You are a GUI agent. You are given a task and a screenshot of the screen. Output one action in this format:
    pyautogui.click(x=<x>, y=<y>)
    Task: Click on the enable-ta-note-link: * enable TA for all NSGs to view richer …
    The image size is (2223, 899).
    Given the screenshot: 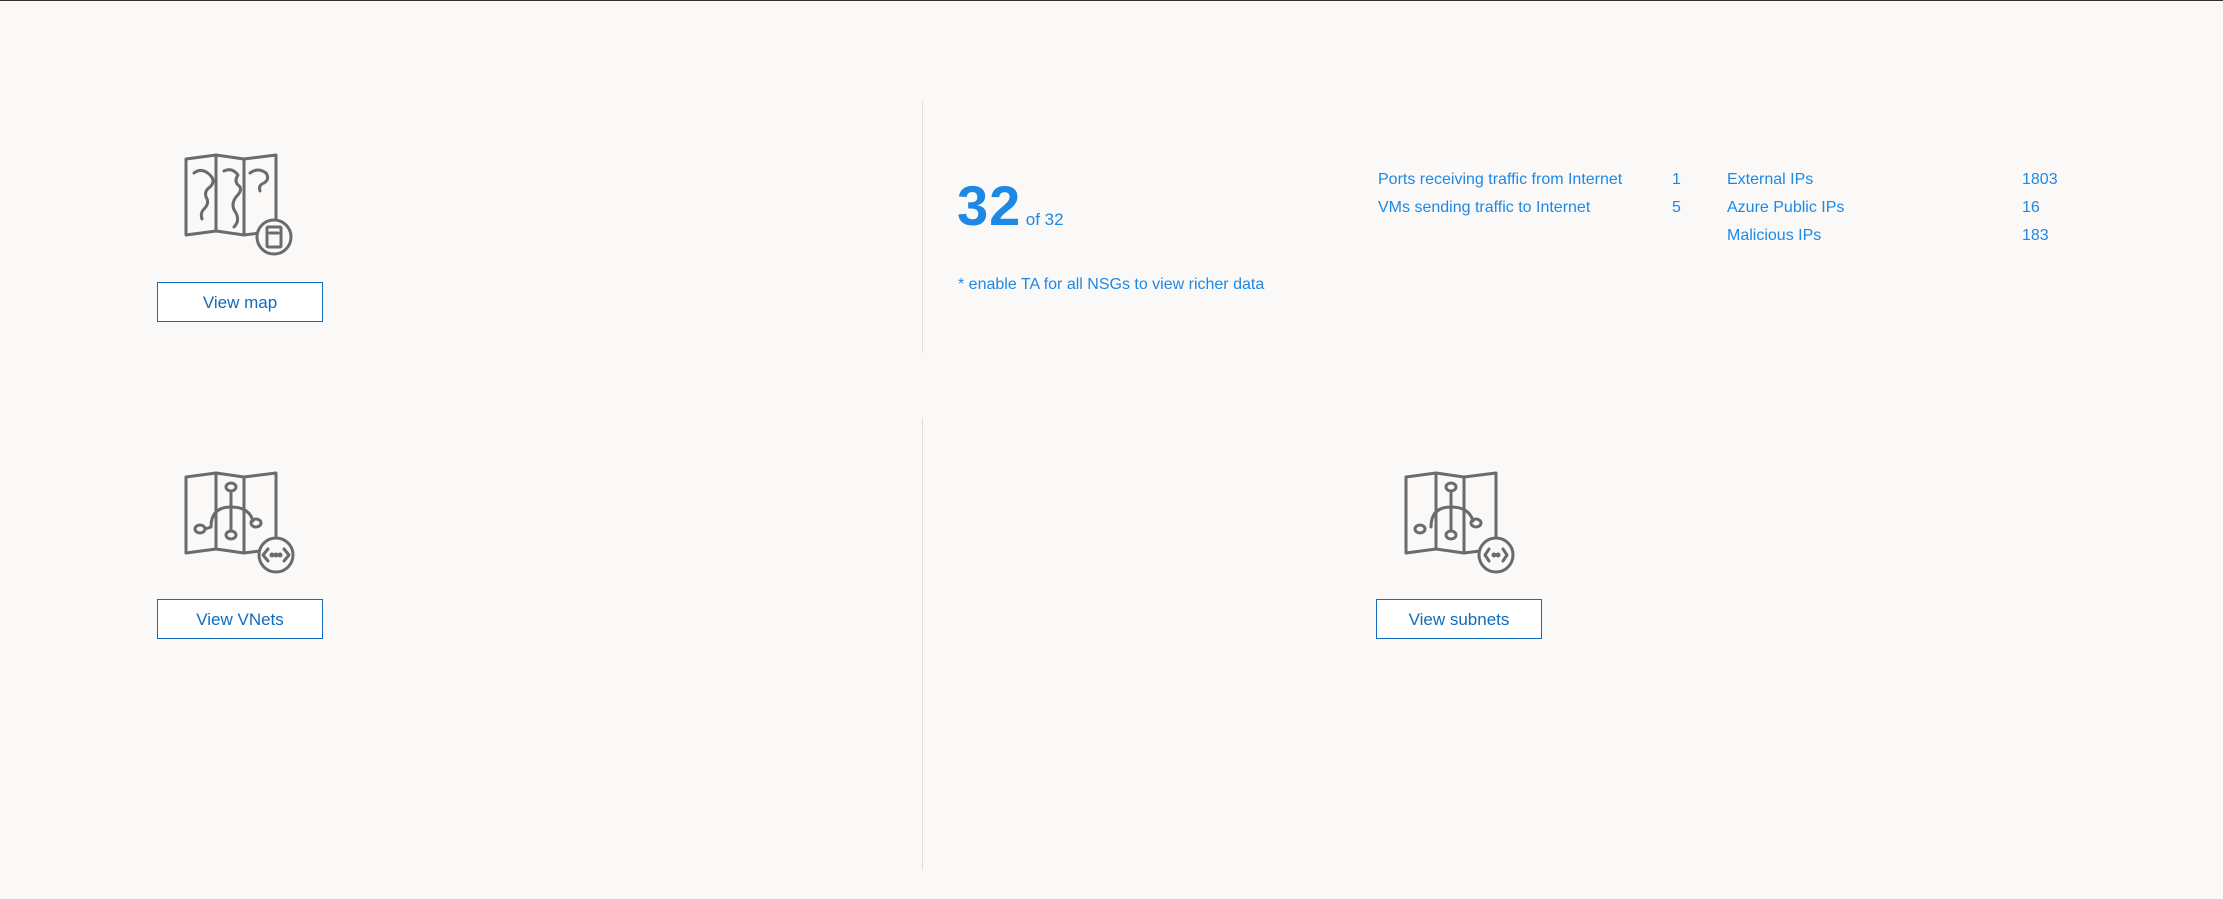 What is the action you would take?
    pyautogui.click(x=1111, y=285)
    